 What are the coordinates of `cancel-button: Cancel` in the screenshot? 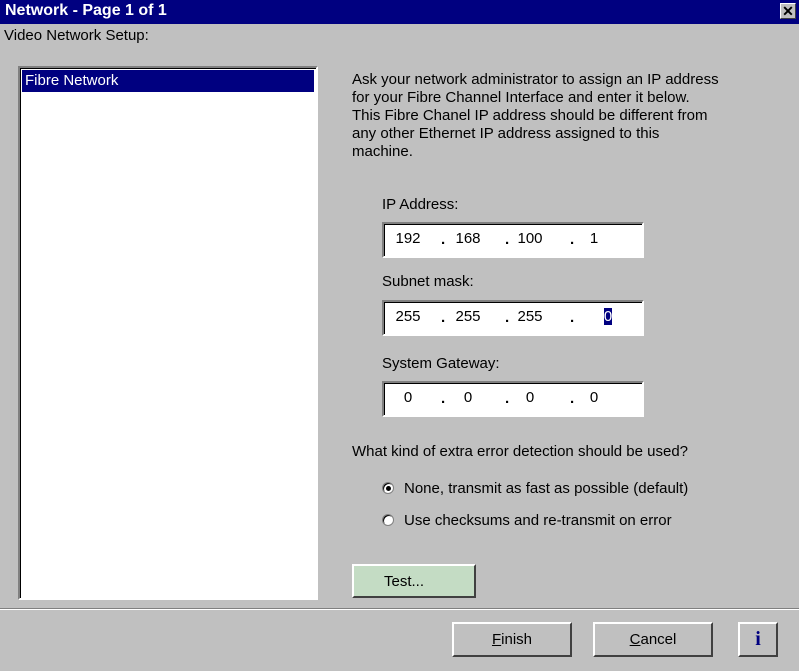 It's located at (653, 639).